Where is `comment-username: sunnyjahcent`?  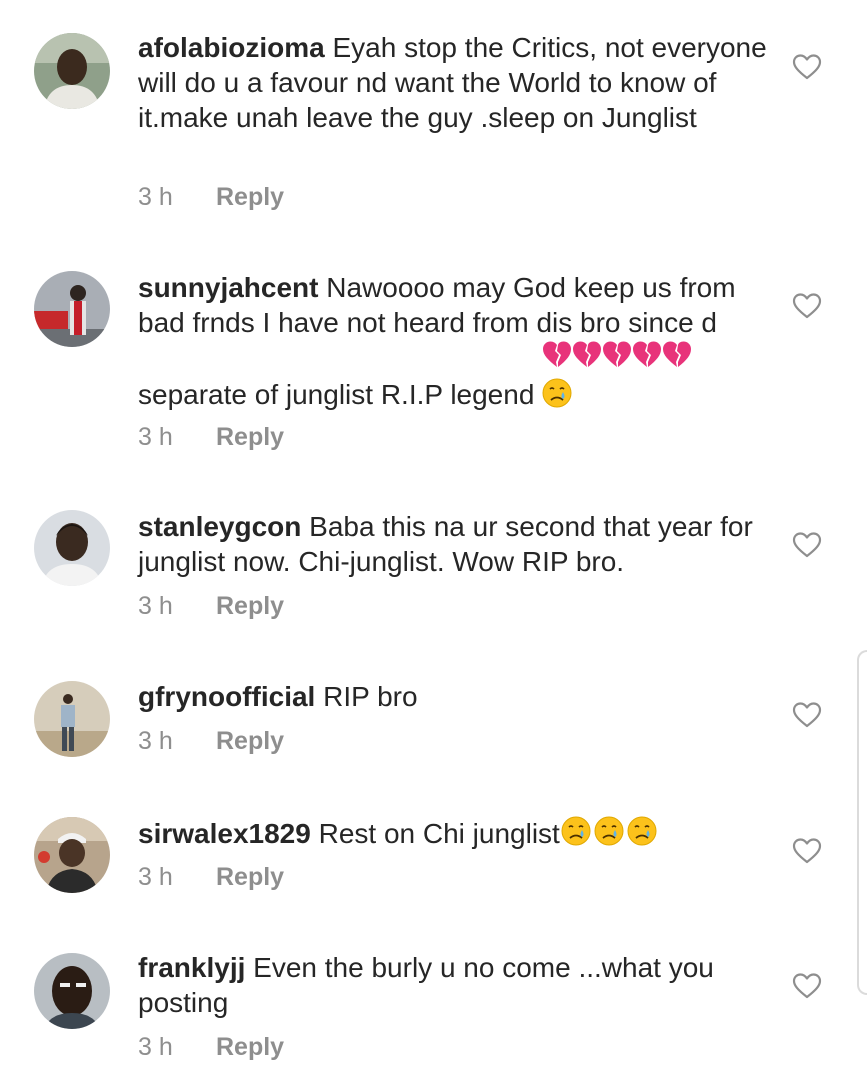
comment-username: sunnyjahcent is located at coordinates (228, 287).